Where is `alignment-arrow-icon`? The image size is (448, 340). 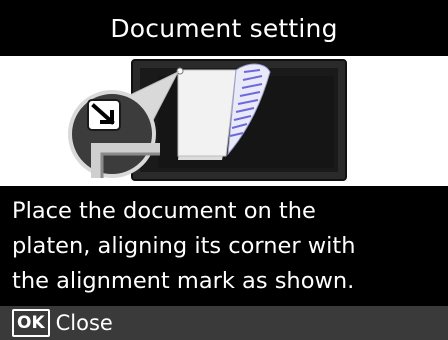
alignment-arrow-icon is located at coordinates (104, 115).